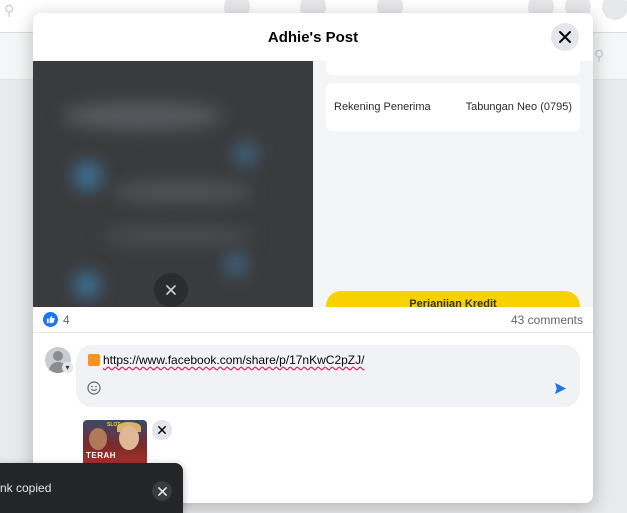  Describe the element at coordinates (453, 107) in the screenshot. I see `info-card: Rekening Penerima Tabungan Neo (0795)` at that location.